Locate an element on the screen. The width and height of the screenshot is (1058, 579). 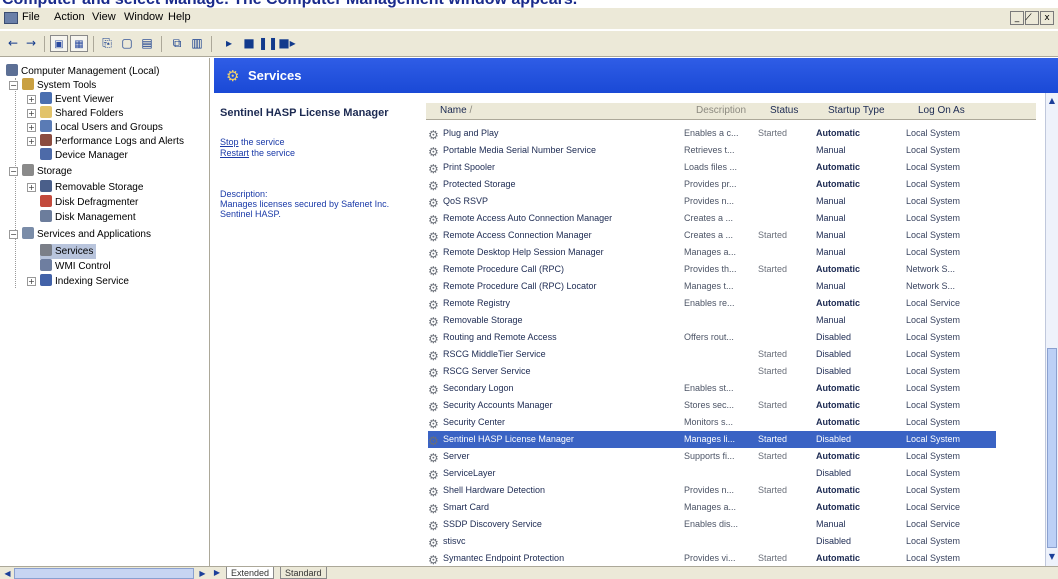
show-tree-icon: ▦ is located at coordinates (79, 43).